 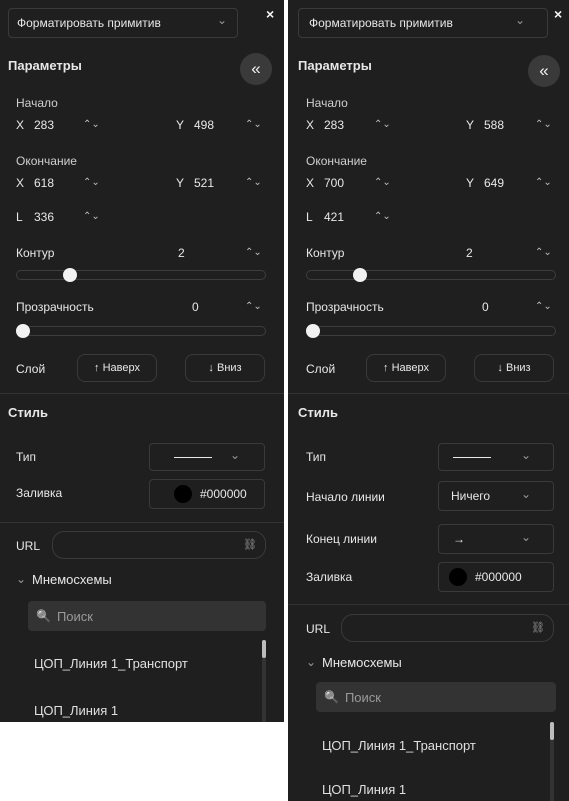 I want to click on search-icon: 🔍, so click(x=331, y=697).